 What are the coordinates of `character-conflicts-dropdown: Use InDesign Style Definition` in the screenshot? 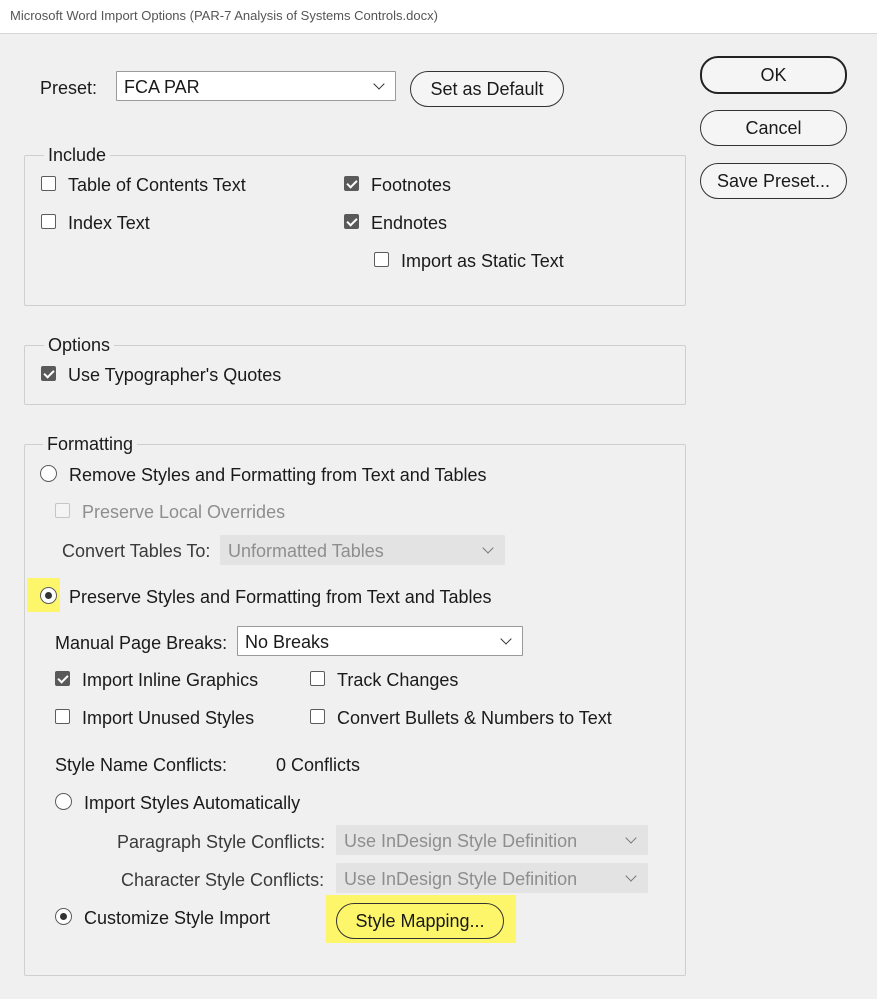 It's located at (492, 878).